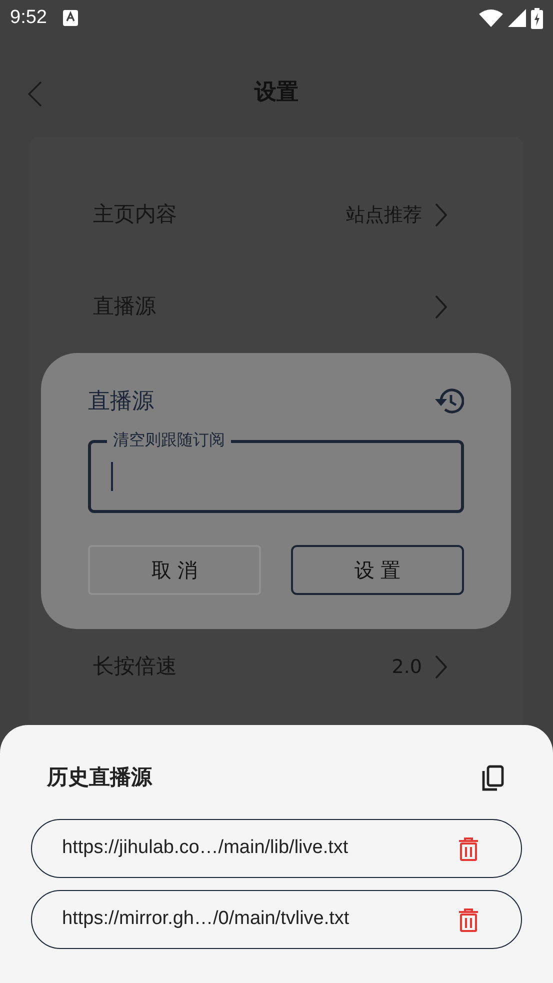 Image resolution: width=553 pixels, height=983 pixels. Describe the element at coordinates (99, 778) in the screenshot. I see `sheet-title: 历史直播源` at that location.